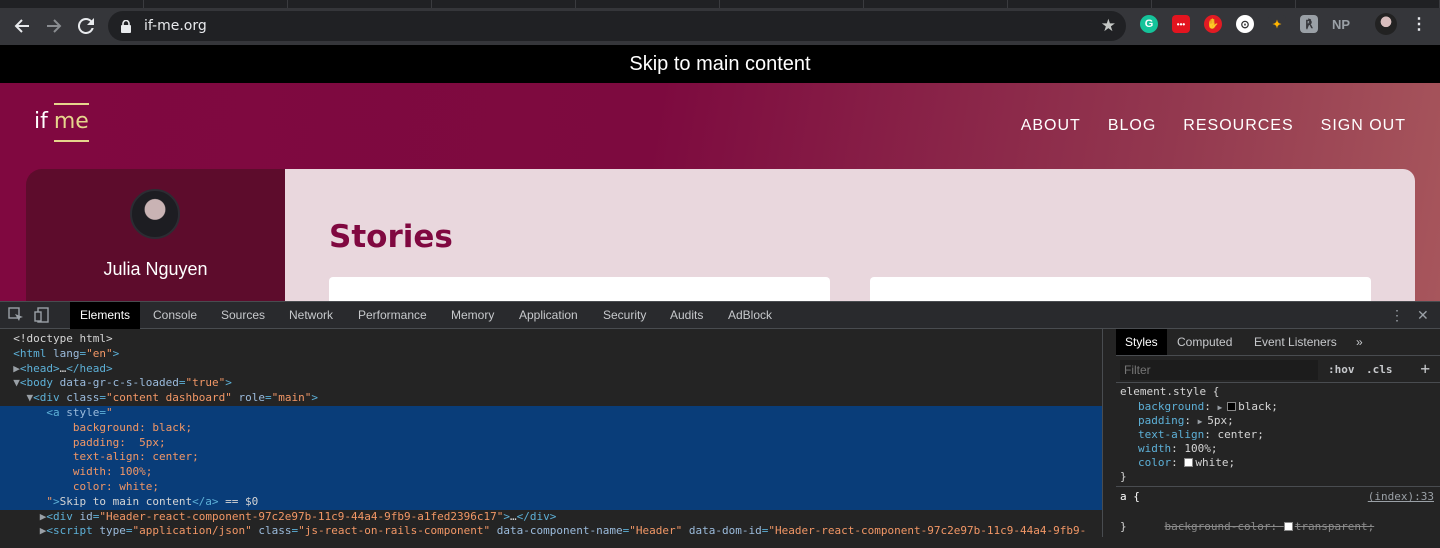  What do you see at coordinates (83, 412) in the screenshot?
I see `dom-token: style` at bounding box center [83, 412].